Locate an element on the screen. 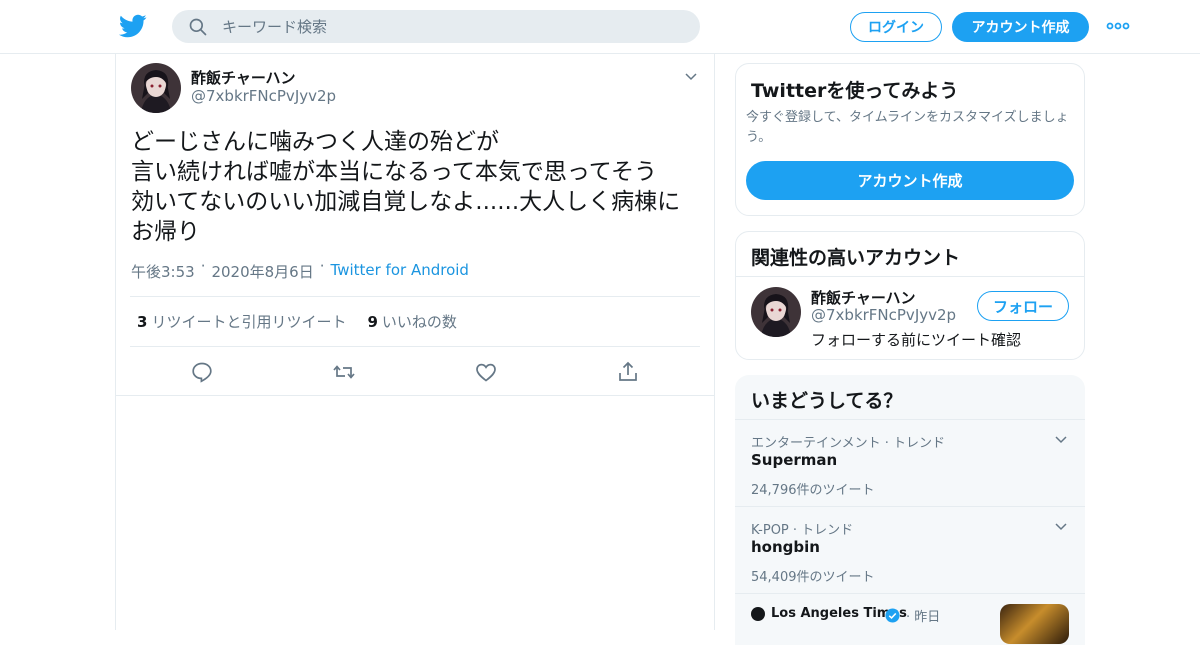 This screenshot has width=1200, height=645. like-stat: 9 いいねの数 is located at coordinates (411, 321).